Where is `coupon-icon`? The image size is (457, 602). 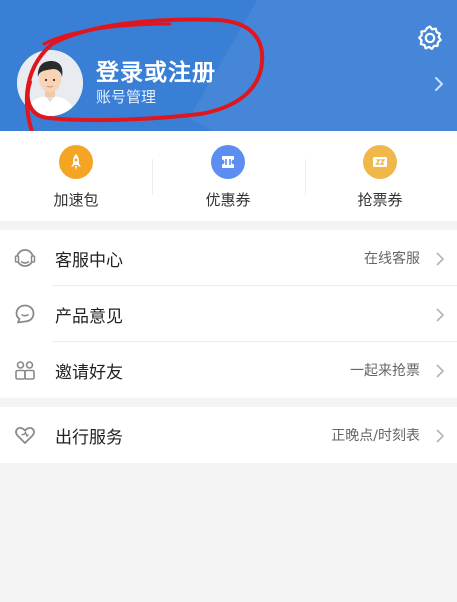 coupon-icon is located at coordinates (228, 162).